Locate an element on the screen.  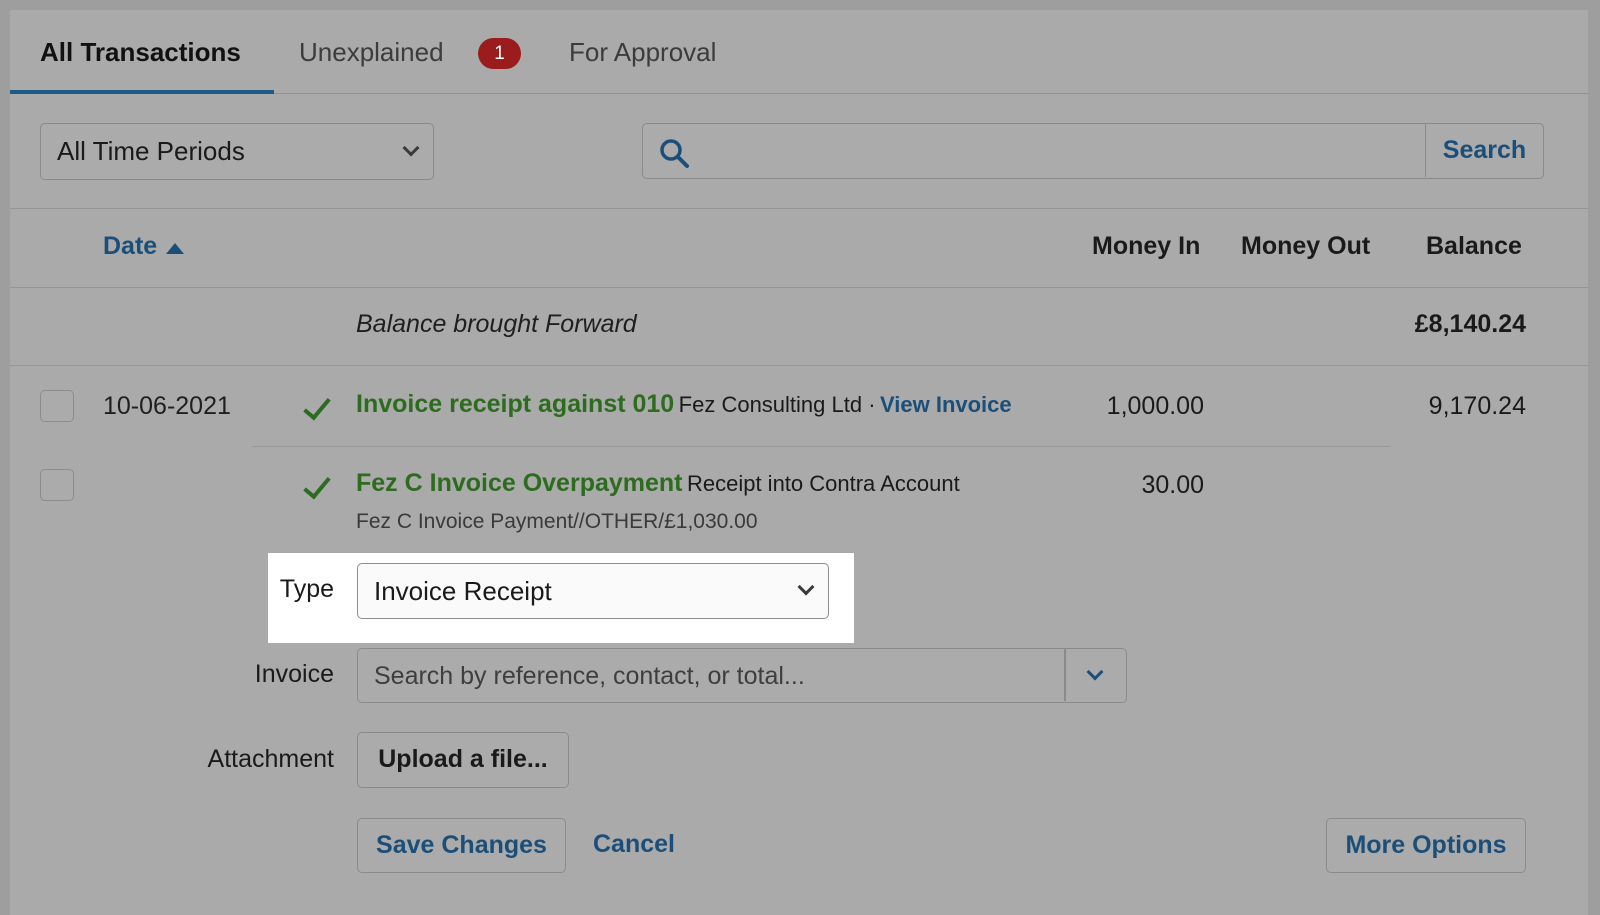
tab-unexplained: Unexplained is located at coordinates (371, 52).